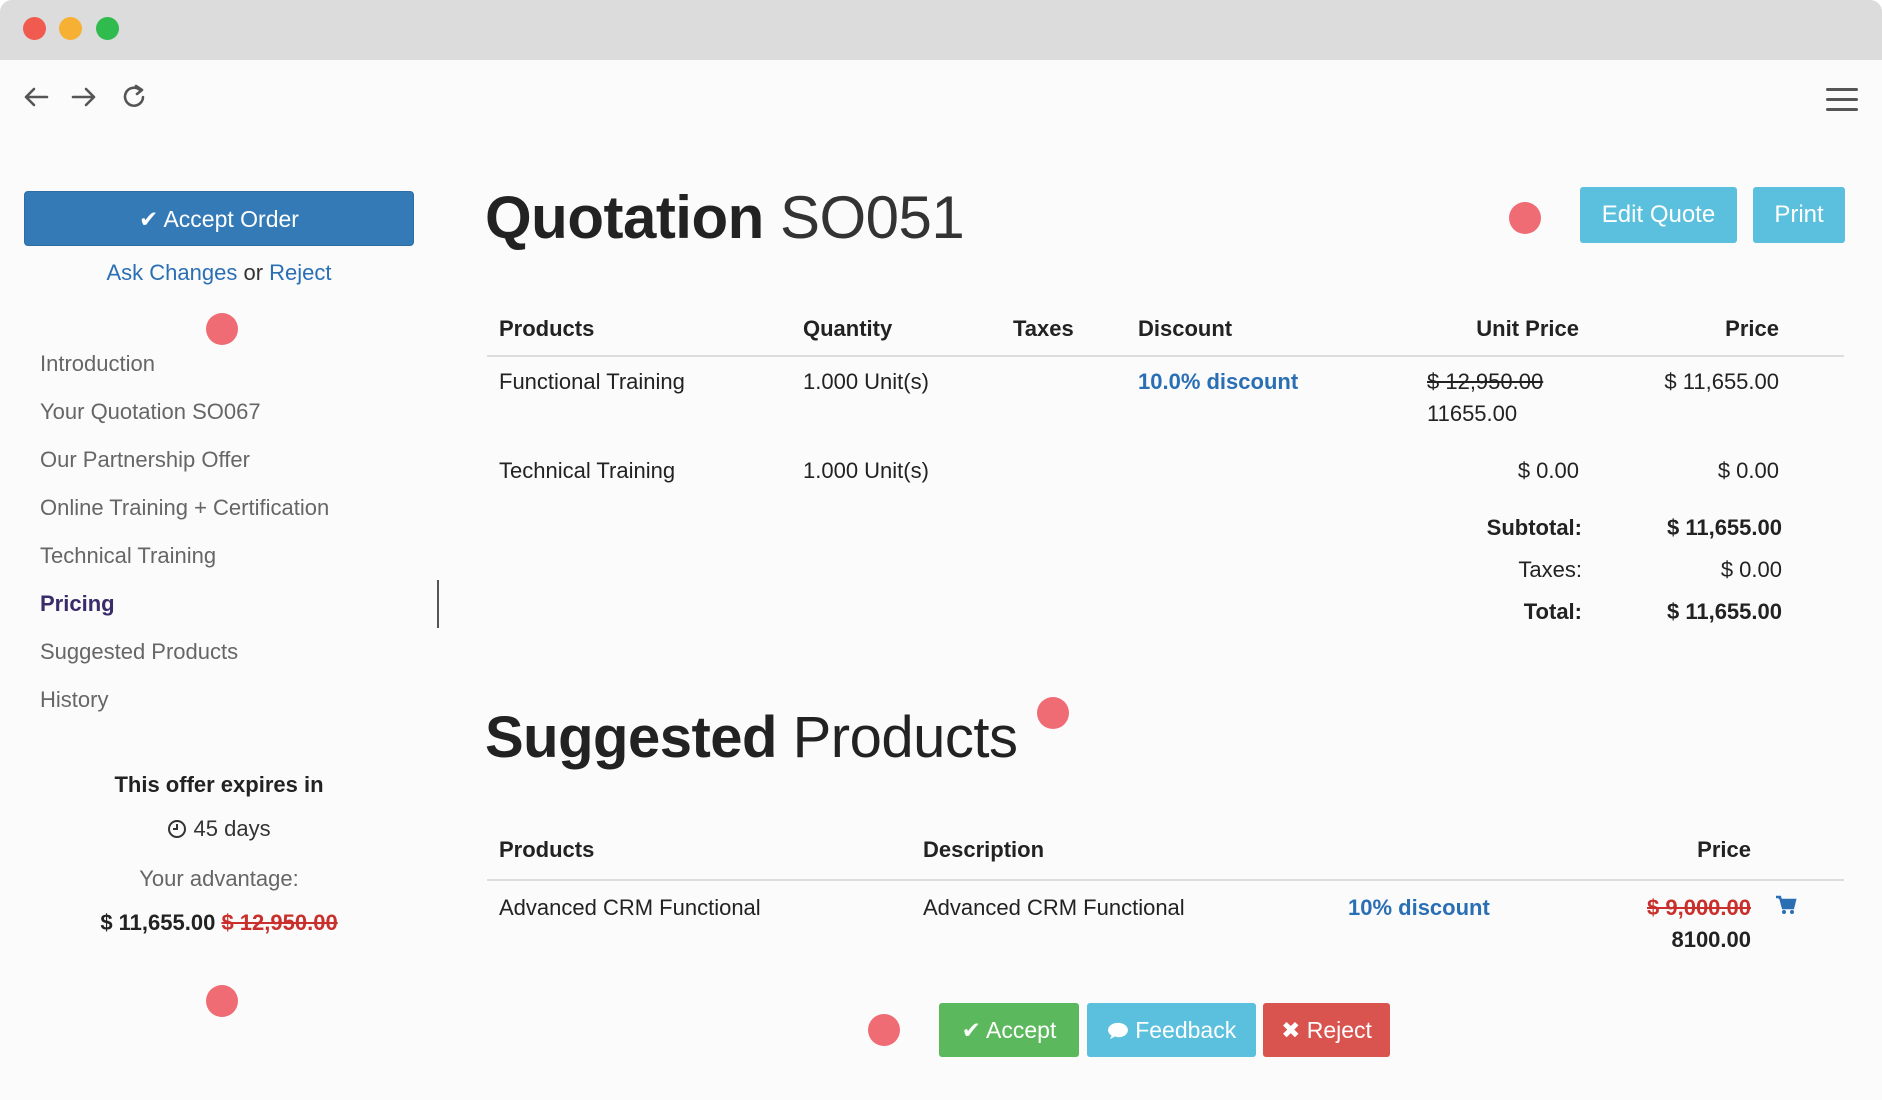 The height and width of the screenshot is (1100, 1882). Describe the element at coordinates (1461, 923) in the screenshot. I see `discount-cell: 10% discount` at that location.